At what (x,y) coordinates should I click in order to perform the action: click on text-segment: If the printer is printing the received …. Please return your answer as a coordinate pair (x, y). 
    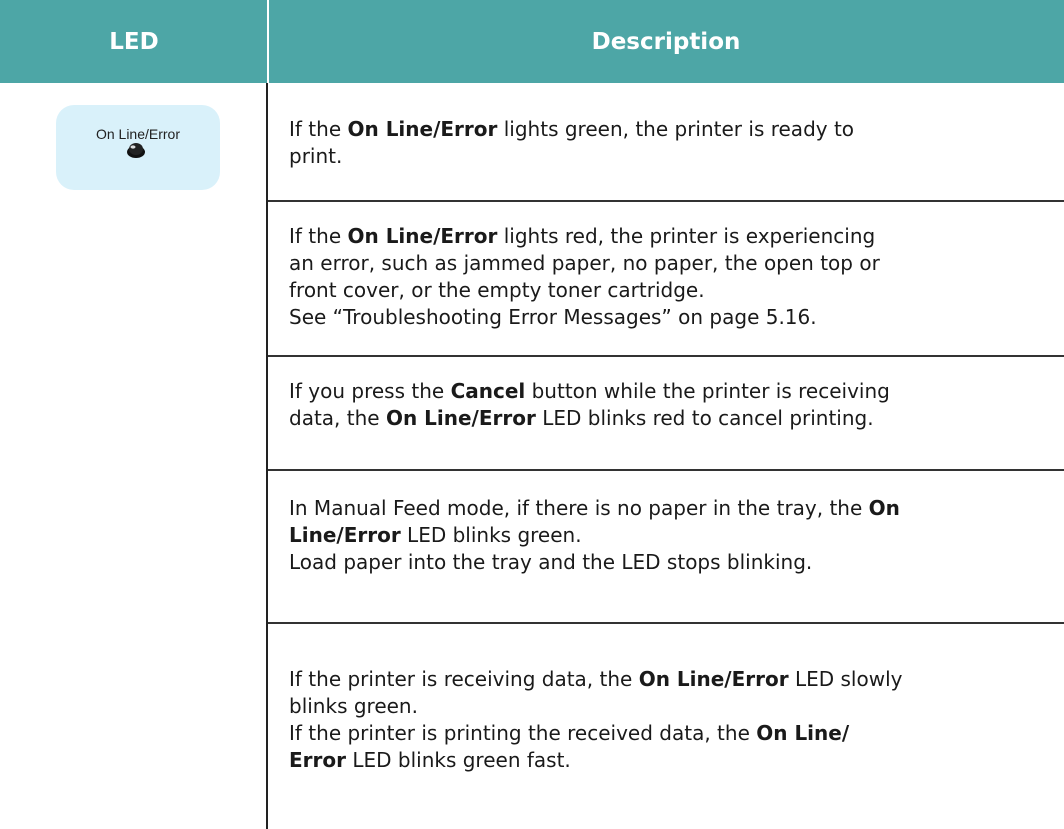
    Looking at the image, I should click on (523, 733).